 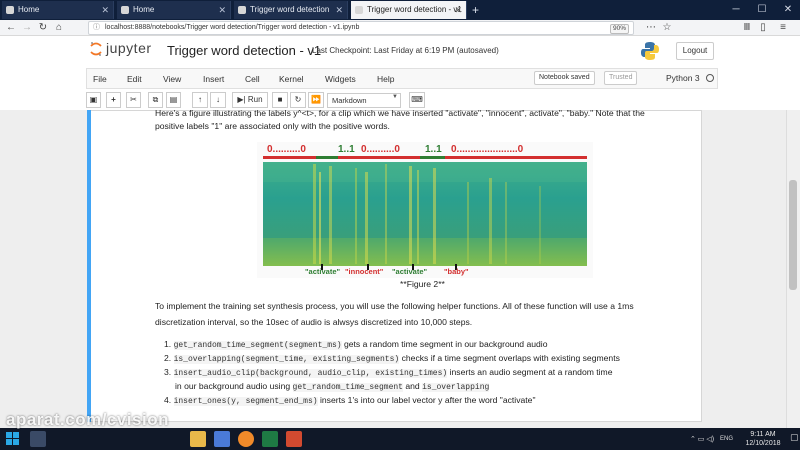 What do you see at coordinates (346, 149) in the screenshot?
I see `label-ones-1: 1..1` at bounding box center [346, 149].